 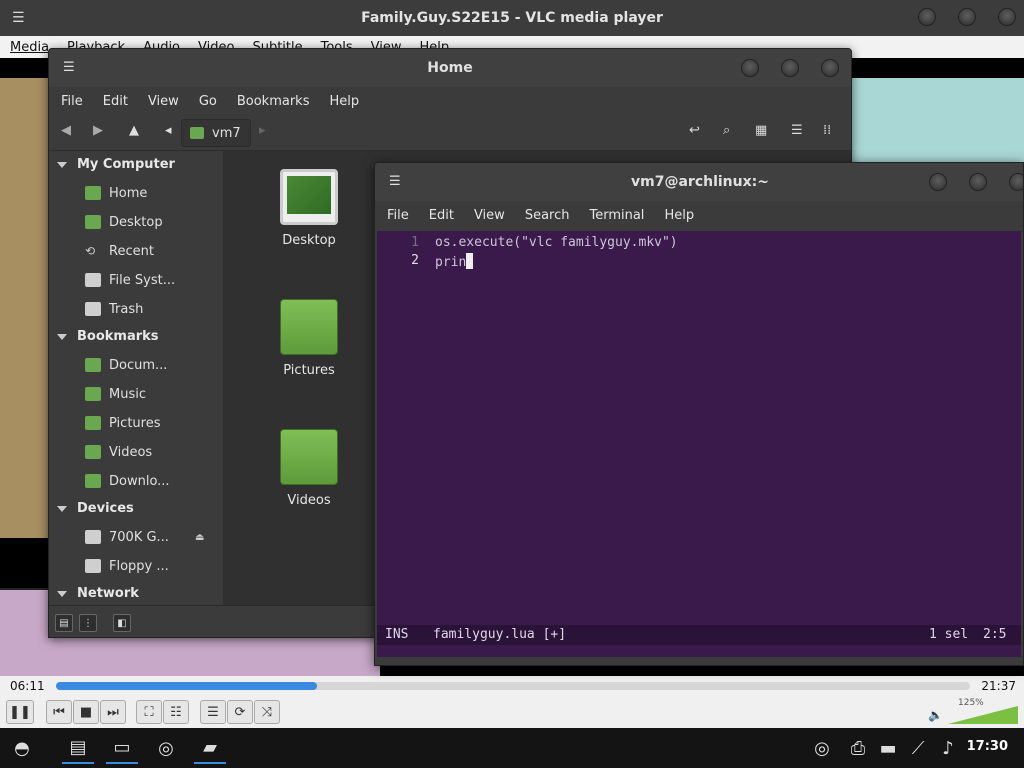 What do you see at coordinates (163, 101) in the screenshot?
I see `fm-menu-view: View` at bounding box center [163, 101].